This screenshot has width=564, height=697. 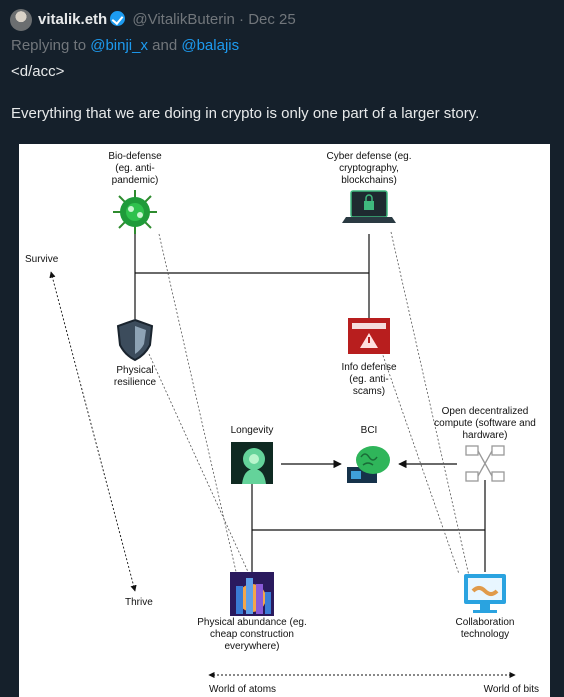 What do you see at coordinates (272, 19) in the screenshot?
I see `tweet-date: Dec 25` at bounding box center [272, 19].